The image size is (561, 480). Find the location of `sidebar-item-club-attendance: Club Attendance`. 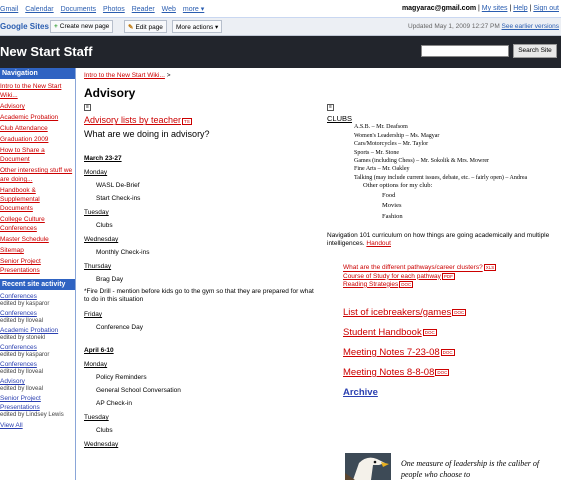

sidebar-item-club-attendance: Club Attendance is located at coordinates (36, 128).